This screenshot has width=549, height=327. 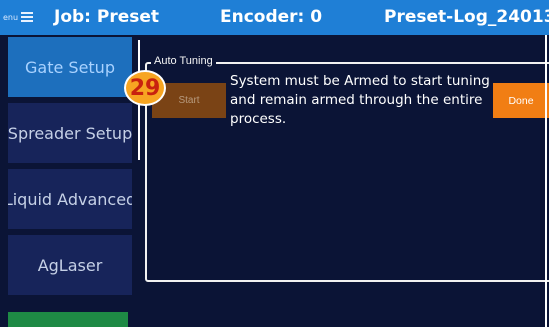 What do you see at coordinates (107, 17) in the screenshot?
I see `job-title: Job: Preset` at bounding box center [107, 17].